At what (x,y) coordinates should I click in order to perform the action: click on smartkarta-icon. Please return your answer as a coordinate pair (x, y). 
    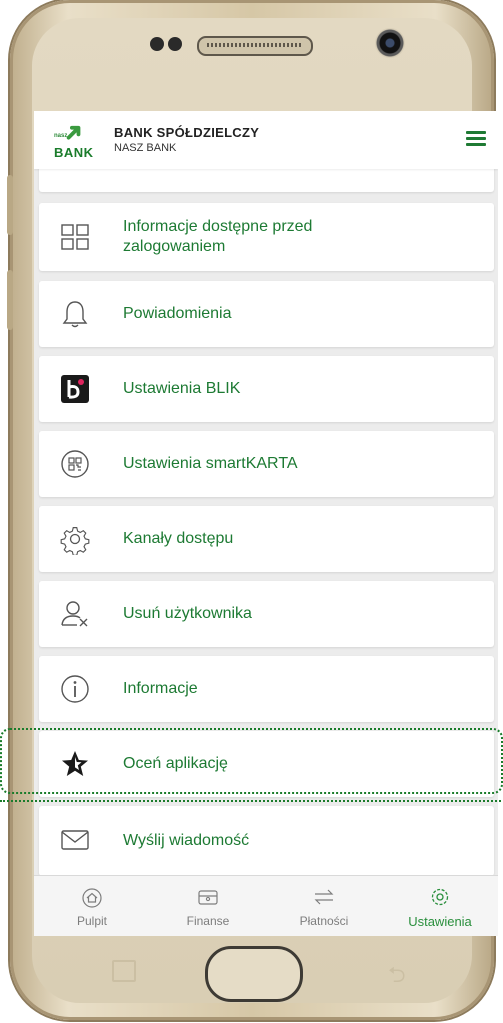
    Looking at the image, I should click on (75, 464).